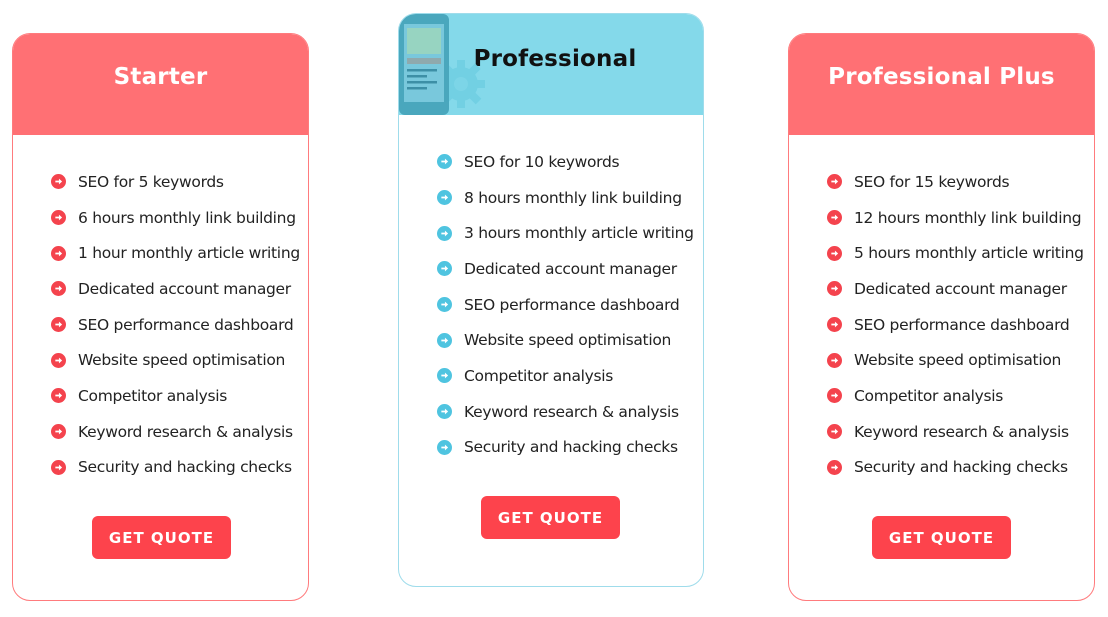  Describe the element at coordinates (189, 253) in the screenshot. I see `feature-text: 1 hour monthly article writing` at that location.